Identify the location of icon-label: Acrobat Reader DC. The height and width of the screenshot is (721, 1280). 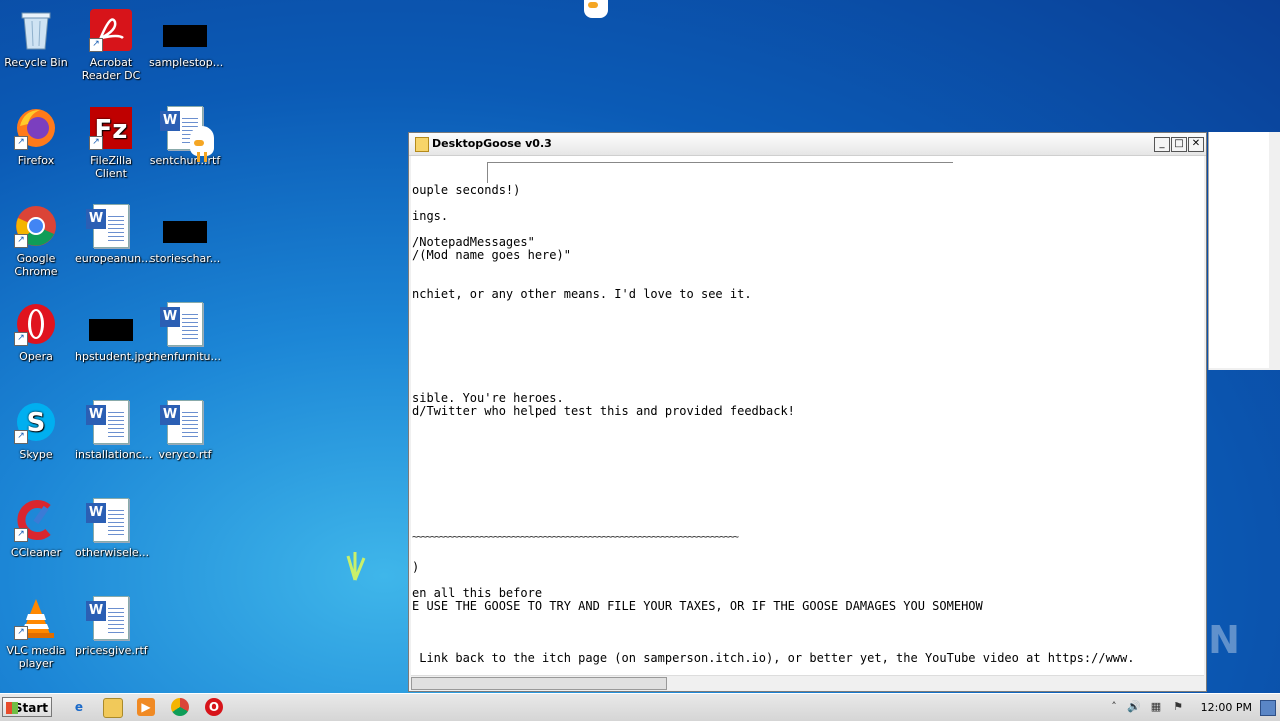
(111, 69).